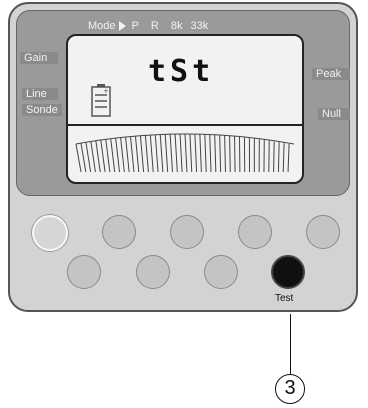 Image resolution: width=368 pixels, height=408 pixels. Describe the element at coordinates (331, 74) in the screenshot. I see `peak-label: Peak` at that location.